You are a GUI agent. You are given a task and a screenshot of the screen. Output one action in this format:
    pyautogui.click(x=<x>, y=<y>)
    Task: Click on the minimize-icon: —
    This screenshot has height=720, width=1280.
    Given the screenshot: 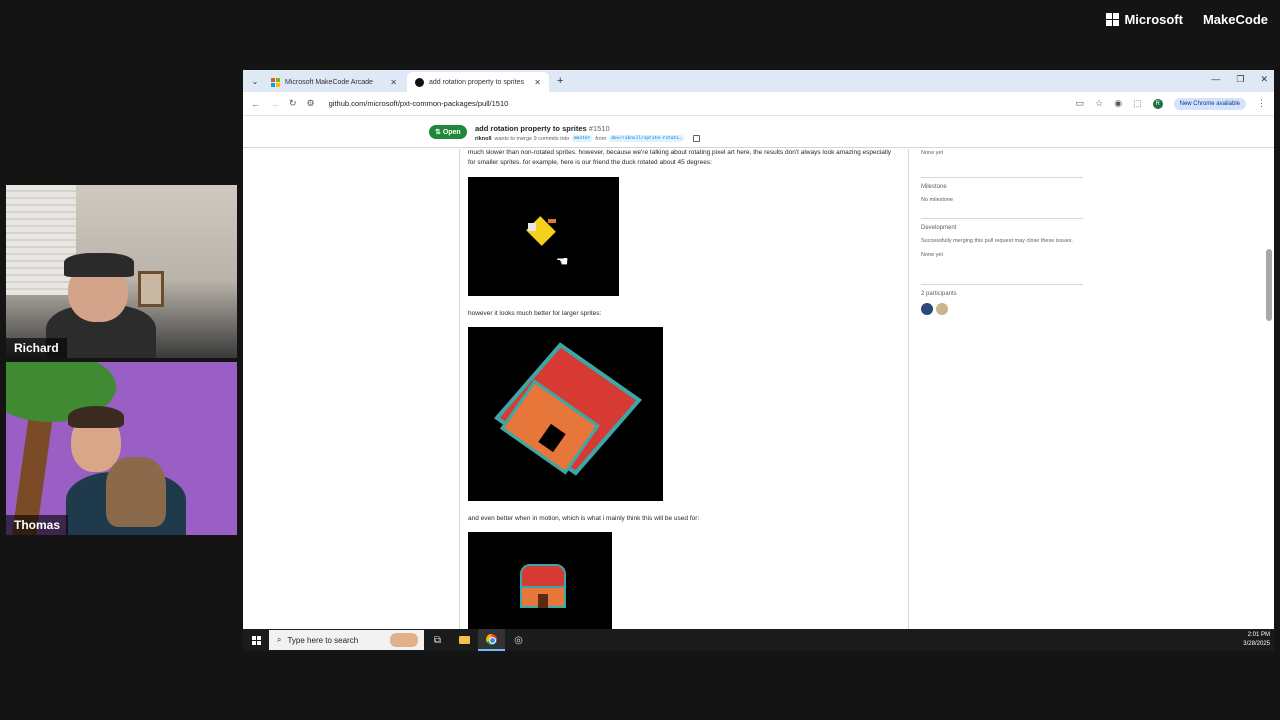 What is the action you would take?
    pyautogui.click(x=1215, y=79)
    